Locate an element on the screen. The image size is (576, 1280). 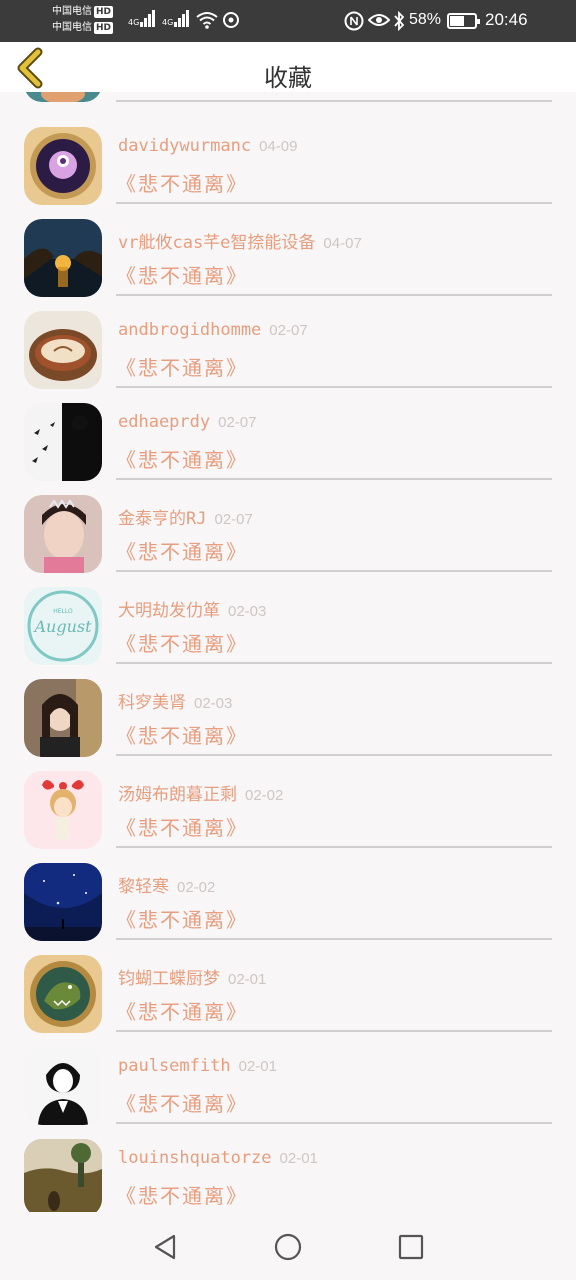
hd-badge-2: HD is located at coordinates (104, 28).